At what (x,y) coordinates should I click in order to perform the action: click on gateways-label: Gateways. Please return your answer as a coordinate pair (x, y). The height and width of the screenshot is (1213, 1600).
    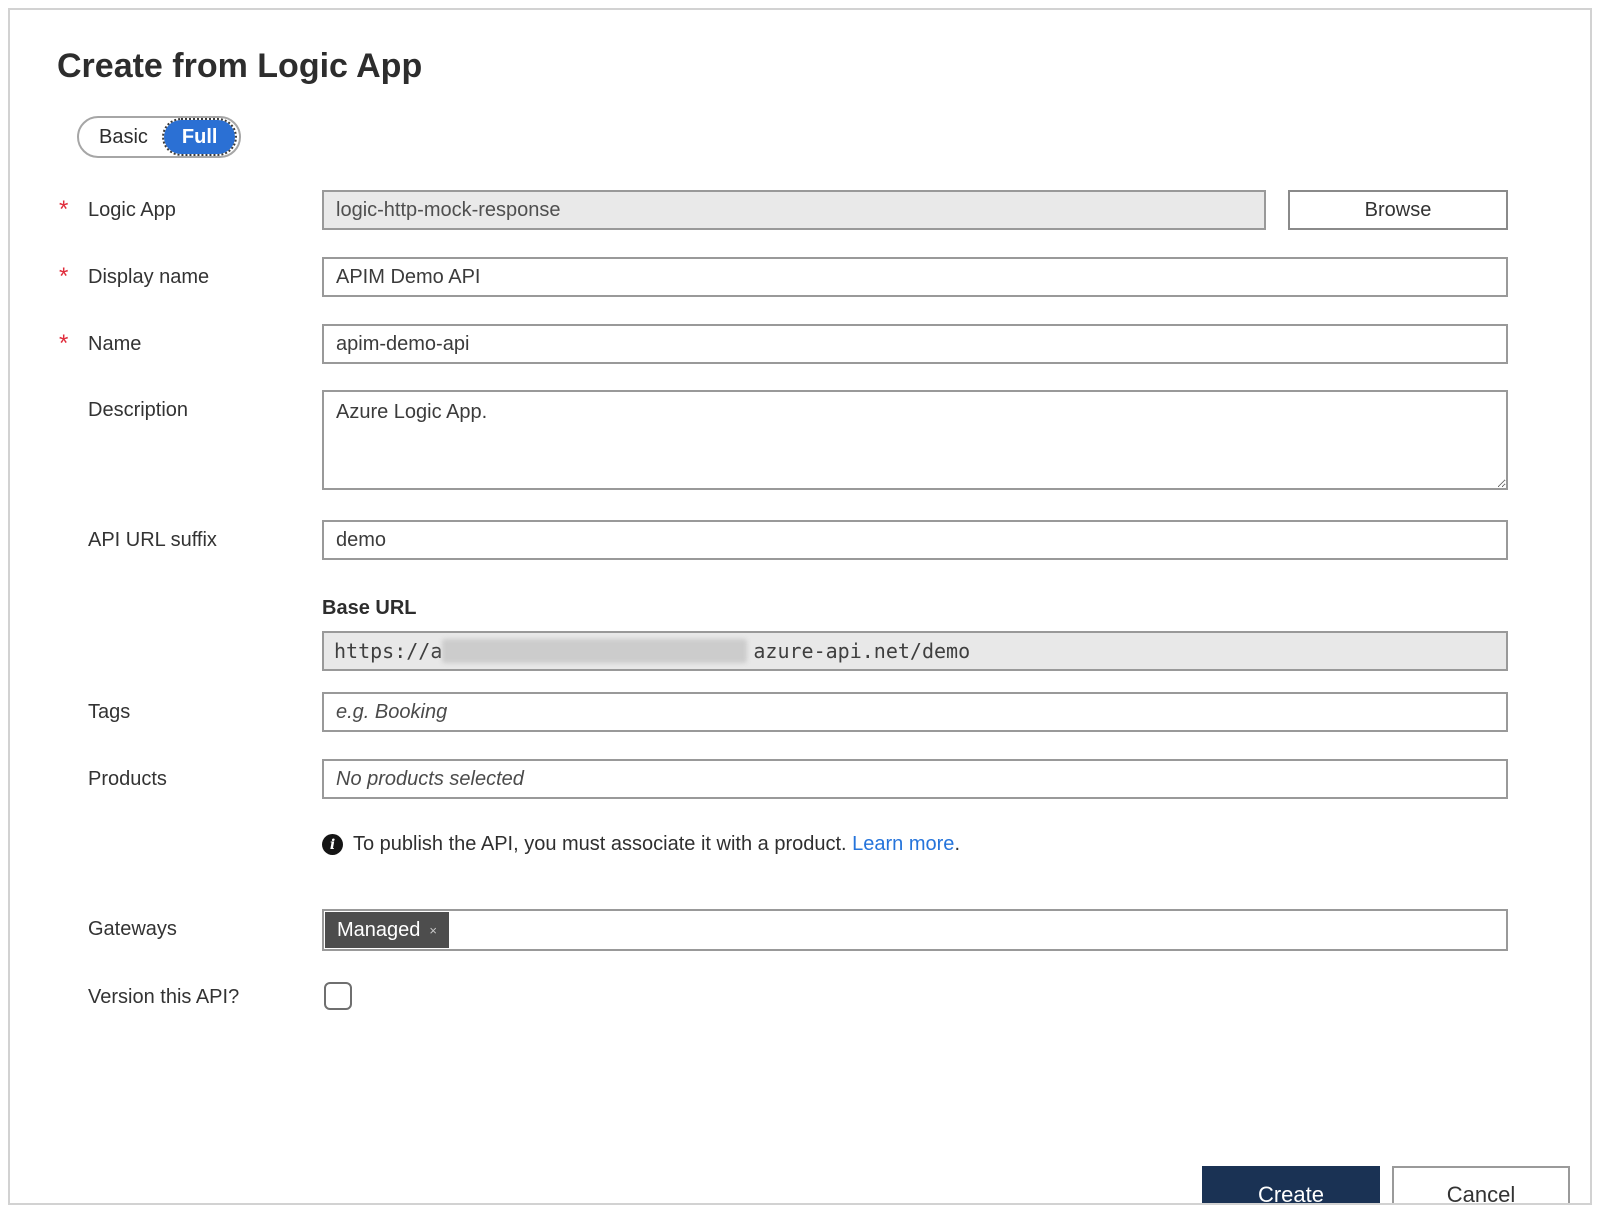
    Looking at the image, I should click on (132, 929).